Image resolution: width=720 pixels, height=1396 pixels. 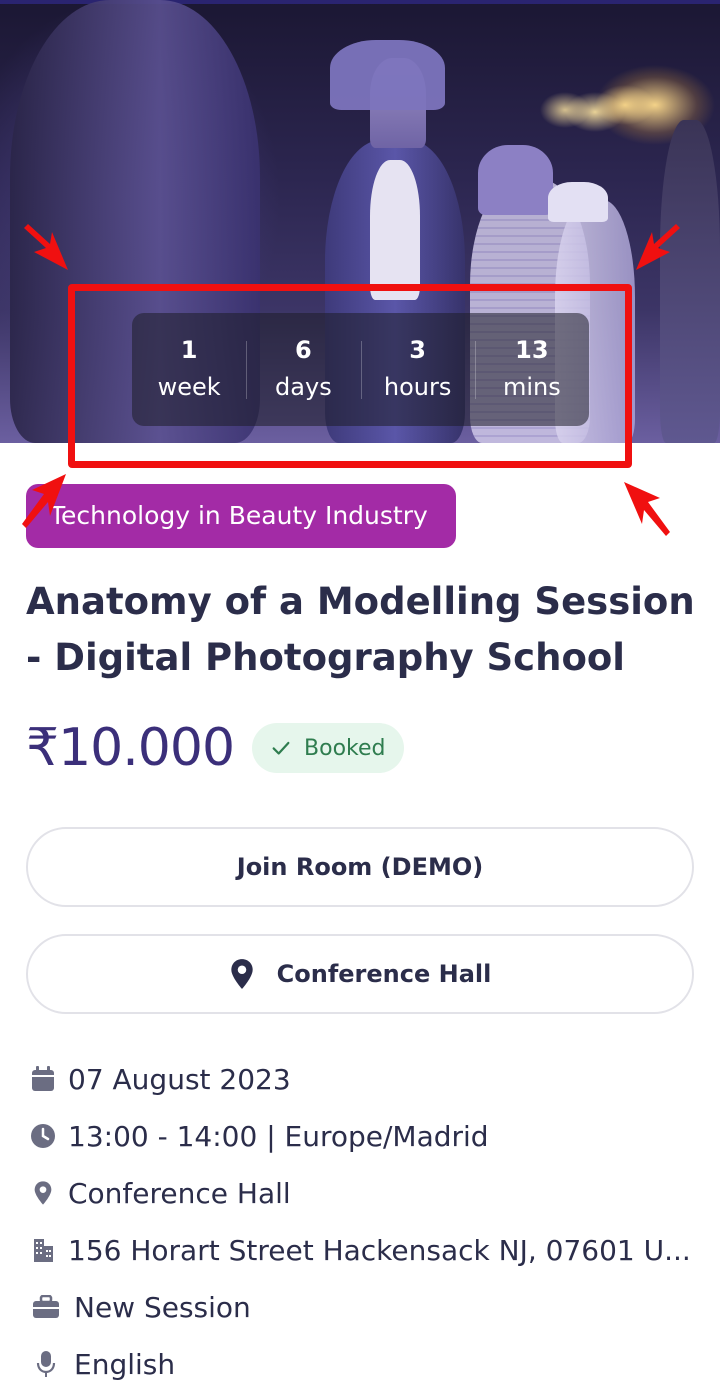 I want to click on clock-icon, so click(x=43, y=1136).